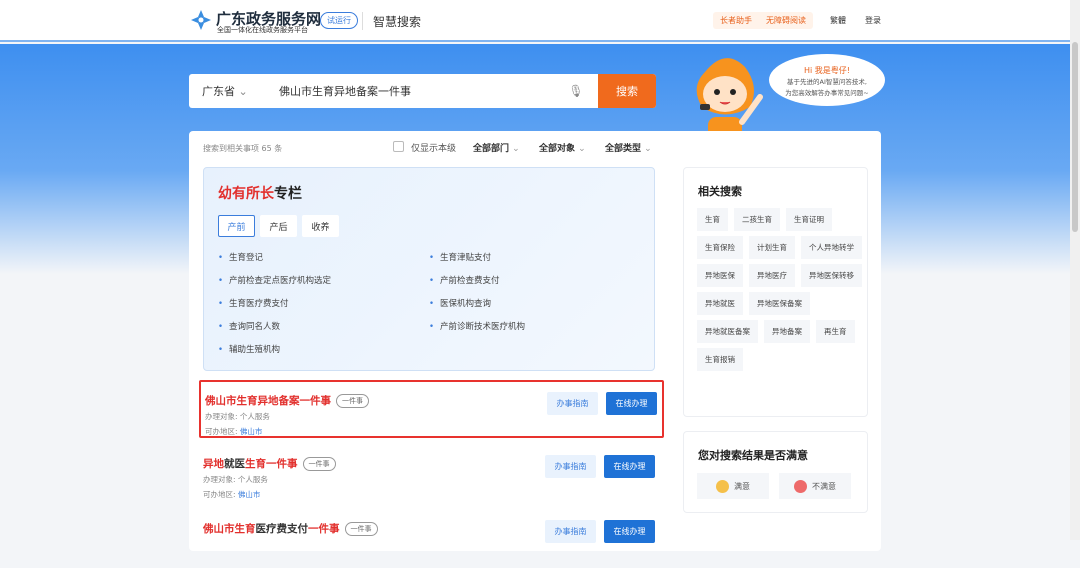 The height and width of the screenshot is (568, 1080). Describe the element at coordinates (218, 91) in the screenshot. I see `province-value: 广东省` at that location.